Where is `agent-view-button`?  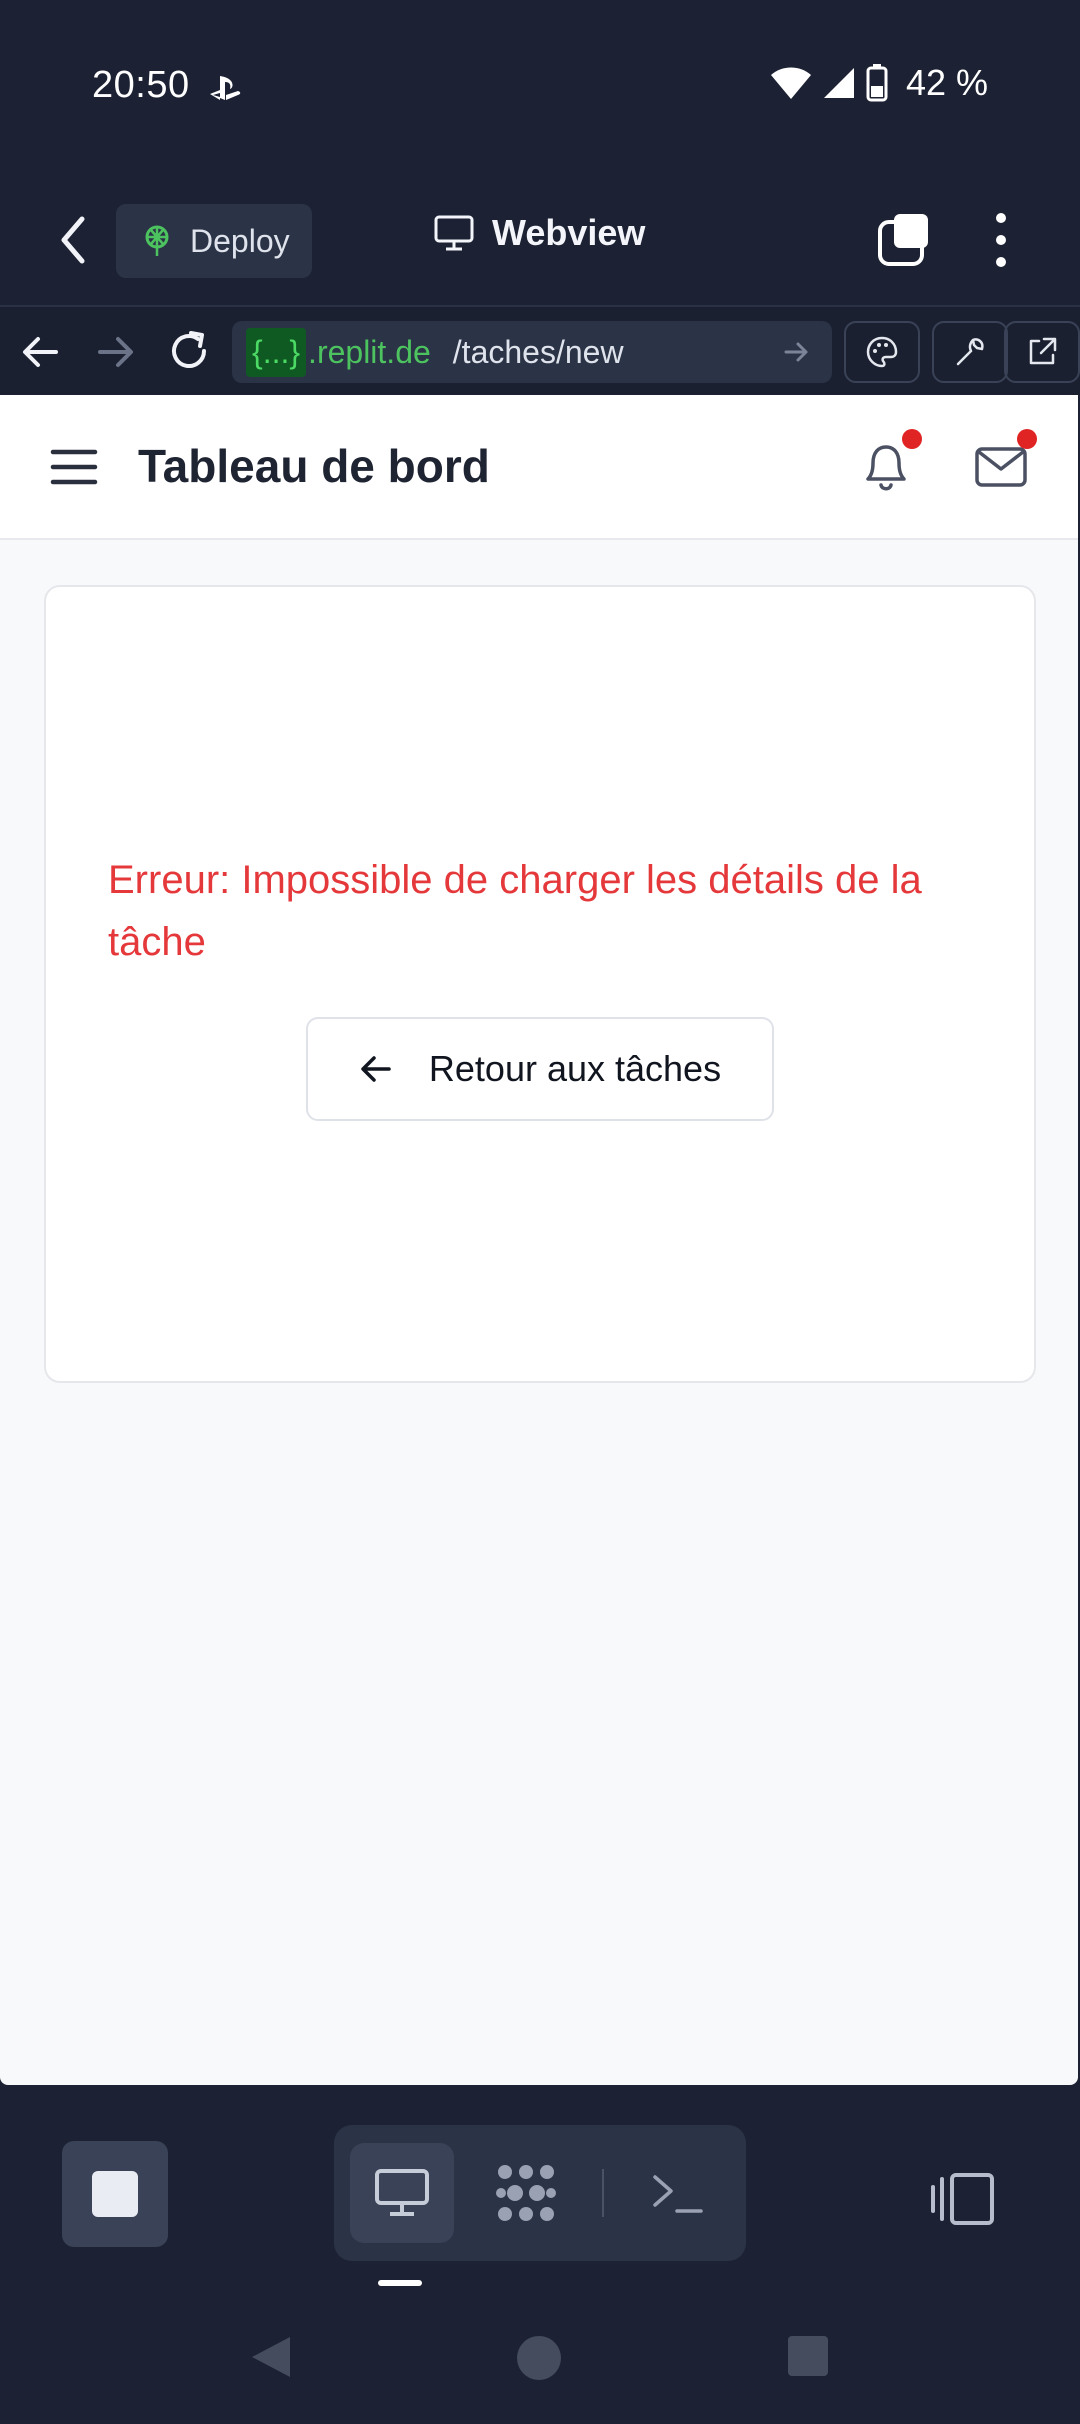
agent-view-button is located at coordinates (526, 2193).